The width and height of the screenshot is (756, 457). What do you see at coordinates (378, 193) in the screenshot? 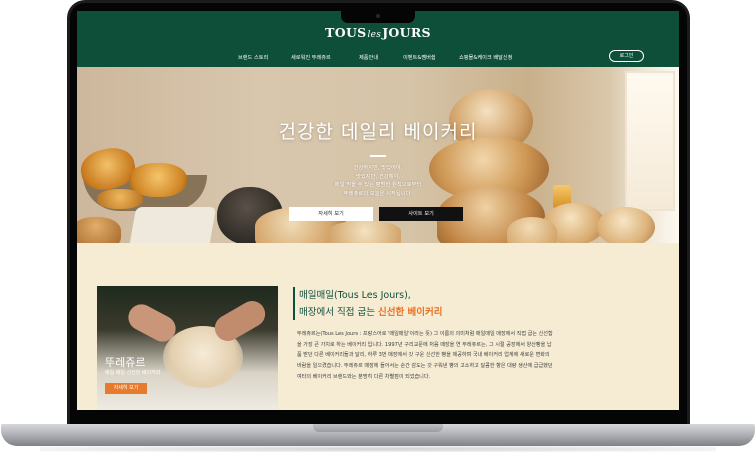
I see `hero-line: 뚜레쥬르의 오늘은 시작됩니다.` at bounding box center [378, 193].